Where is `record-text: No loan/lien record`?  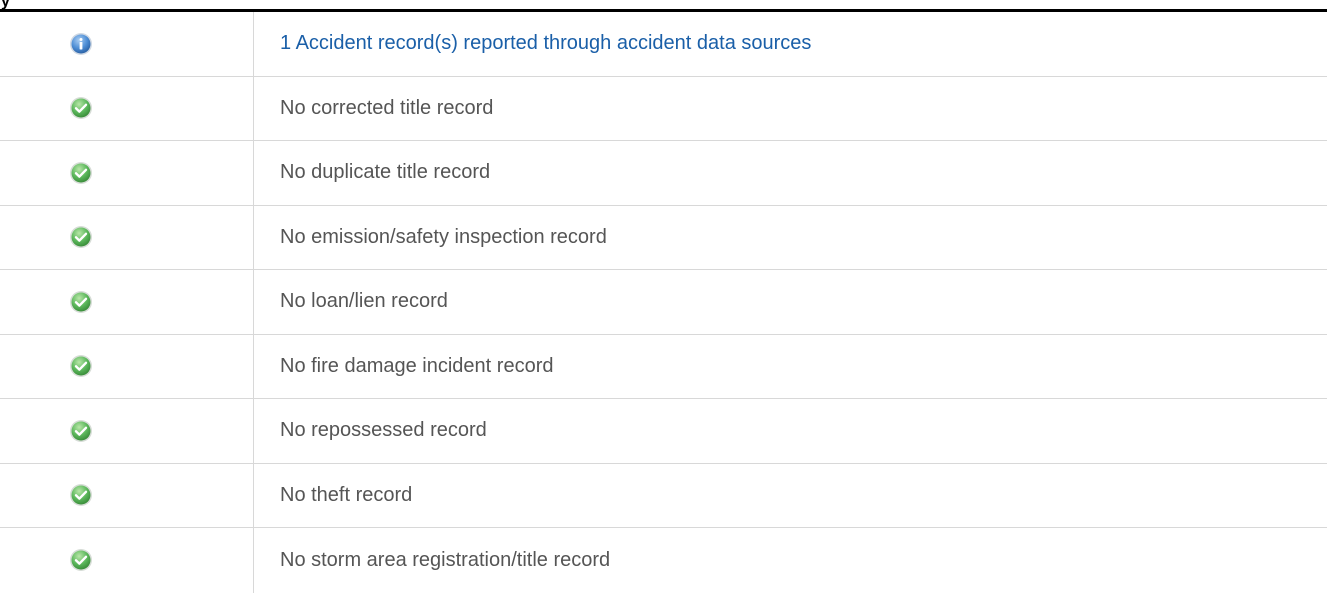 record-text: No loan/lien record is located at coordinates (364, 301).